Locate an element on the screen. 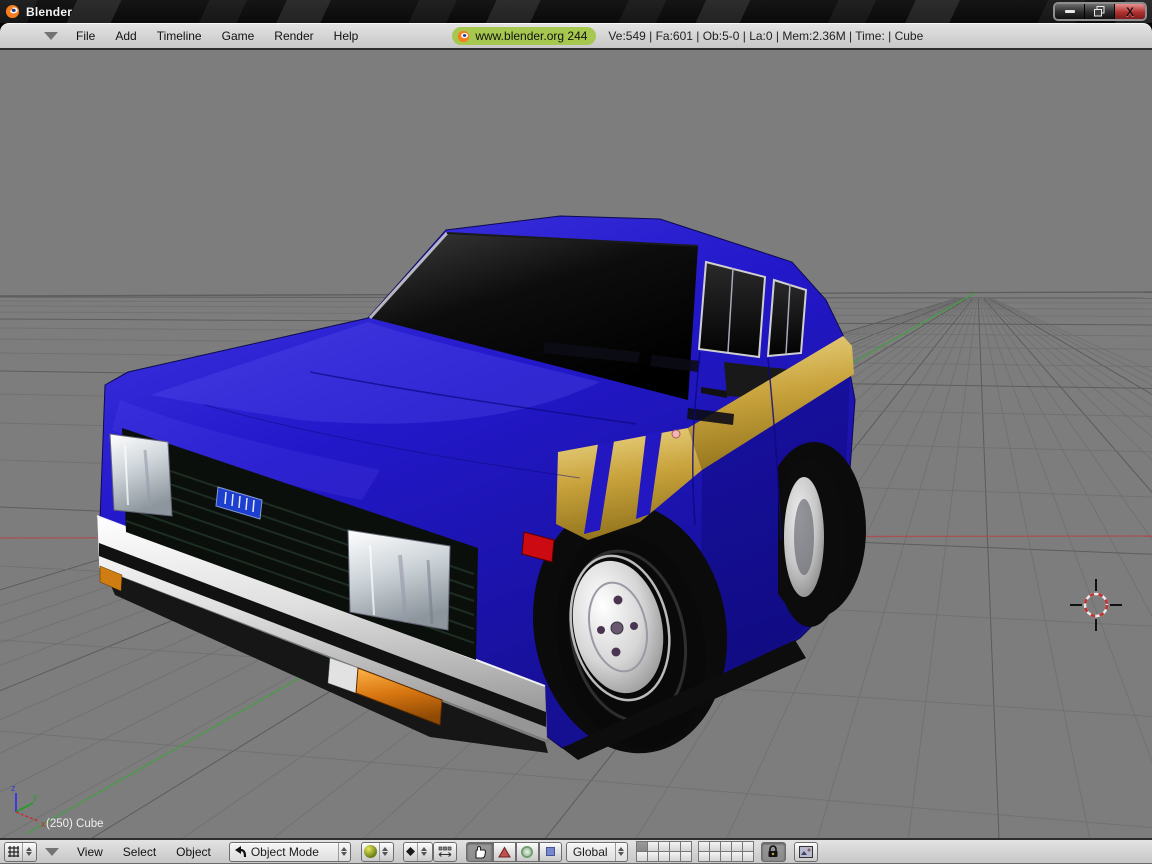 The image size is (1152, 864). minimize-icon is located at coordinates (1069, 11).